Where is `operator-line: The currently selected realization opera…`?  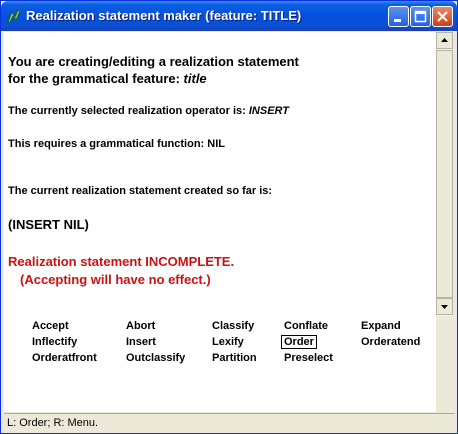
operator-line: The currently selected realization opera… is located at coordinates (148, 111).